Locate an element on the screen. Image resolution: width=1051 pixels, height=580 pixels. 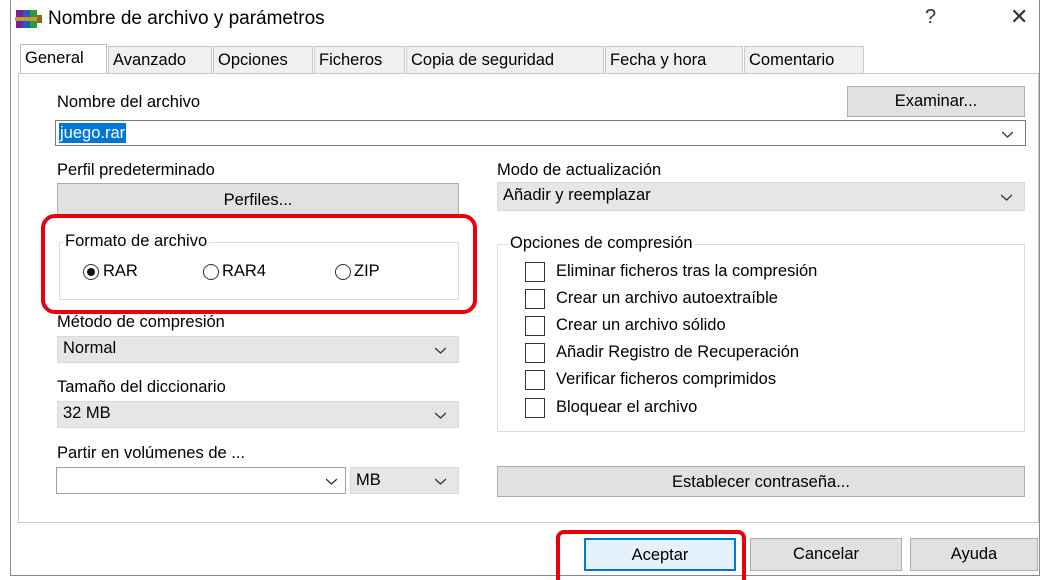
checkbox-delete-after-label: Eliminar ficheros tras la compresión is located at coordinates (687, 271).